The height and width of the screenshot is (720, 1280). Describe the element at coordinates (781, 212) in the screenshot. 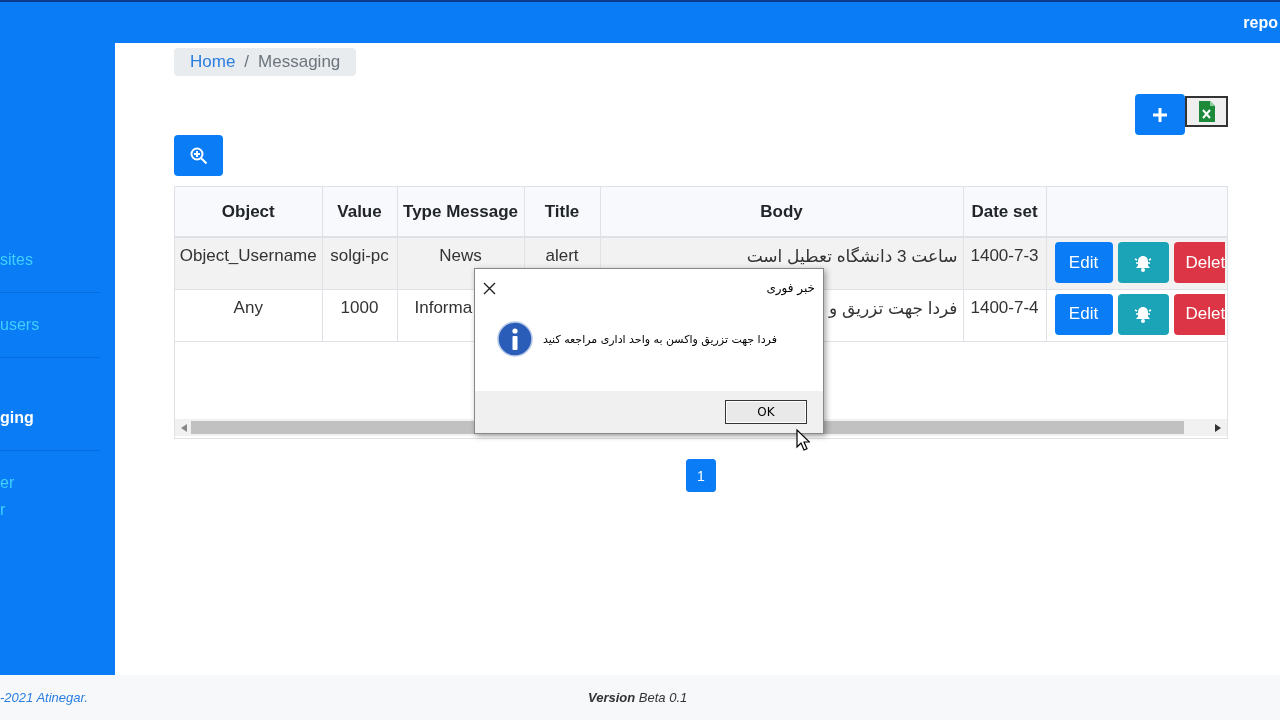

I see `column-header: Body` at that location.